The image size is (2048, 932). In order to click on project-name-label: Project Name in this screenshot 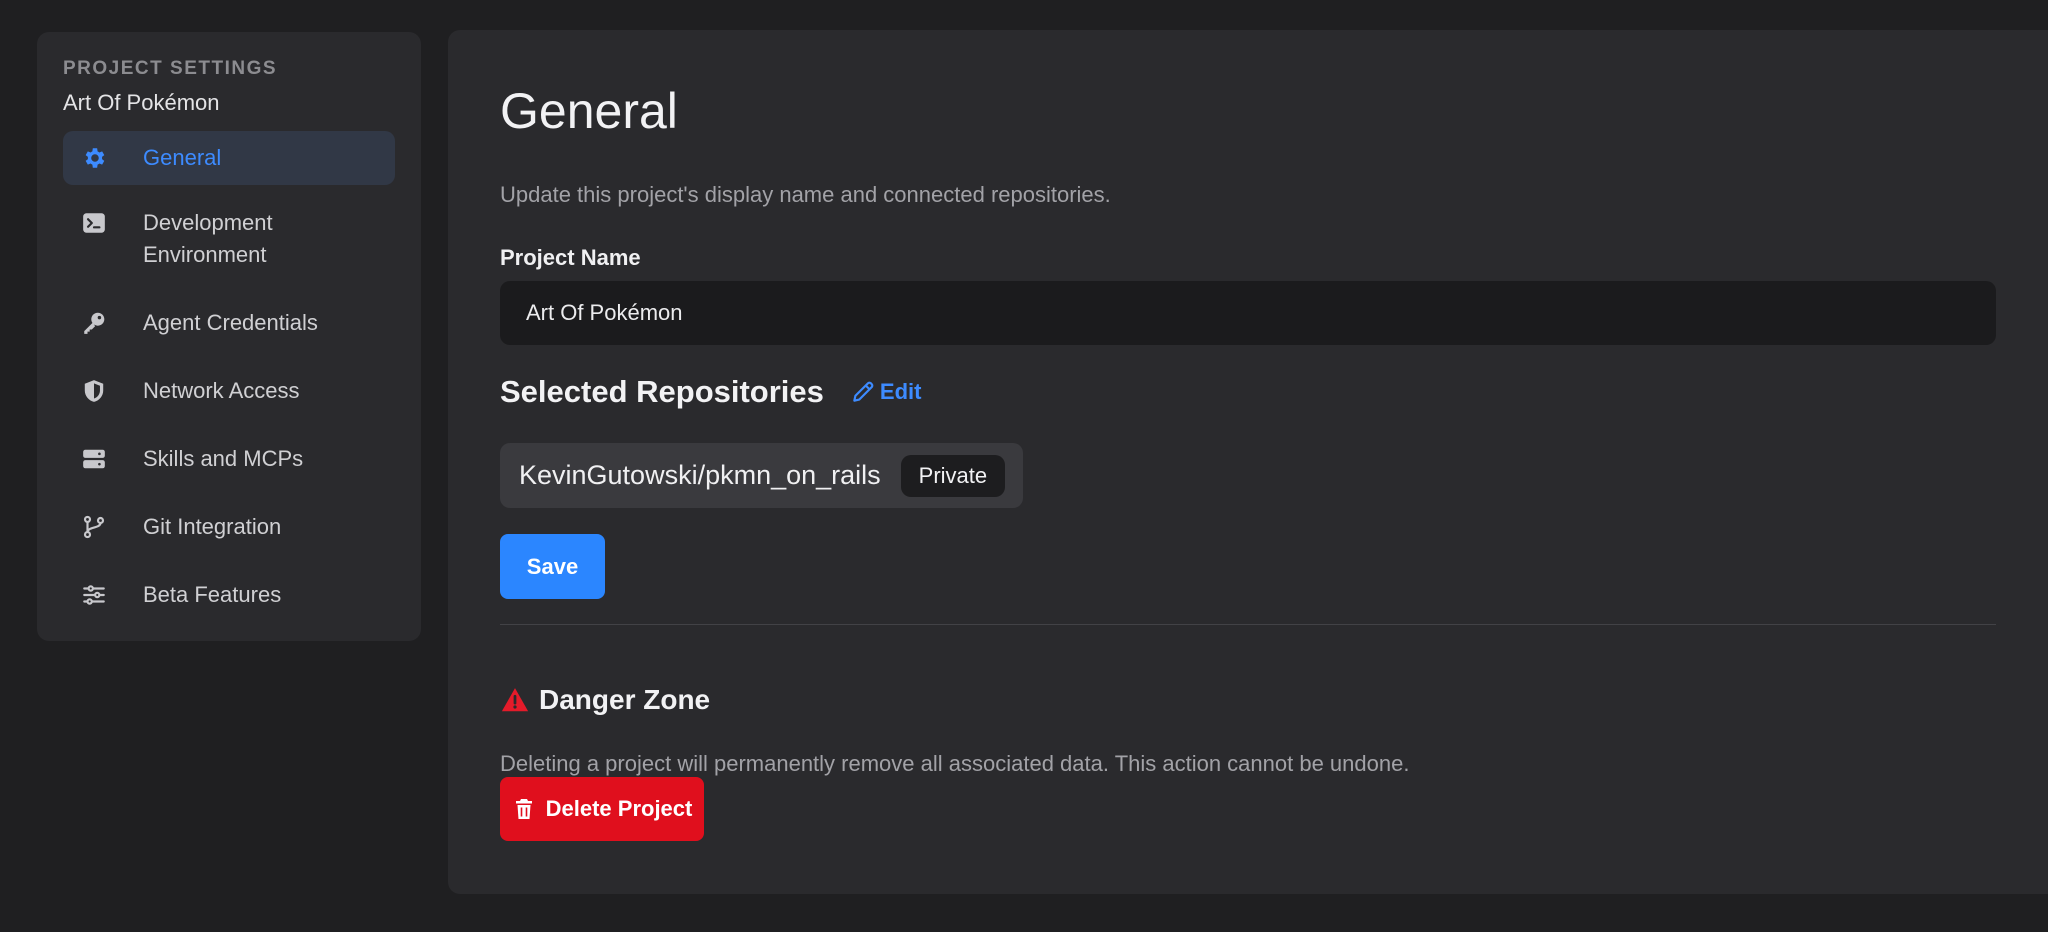, I will do `click(570, 257)`.